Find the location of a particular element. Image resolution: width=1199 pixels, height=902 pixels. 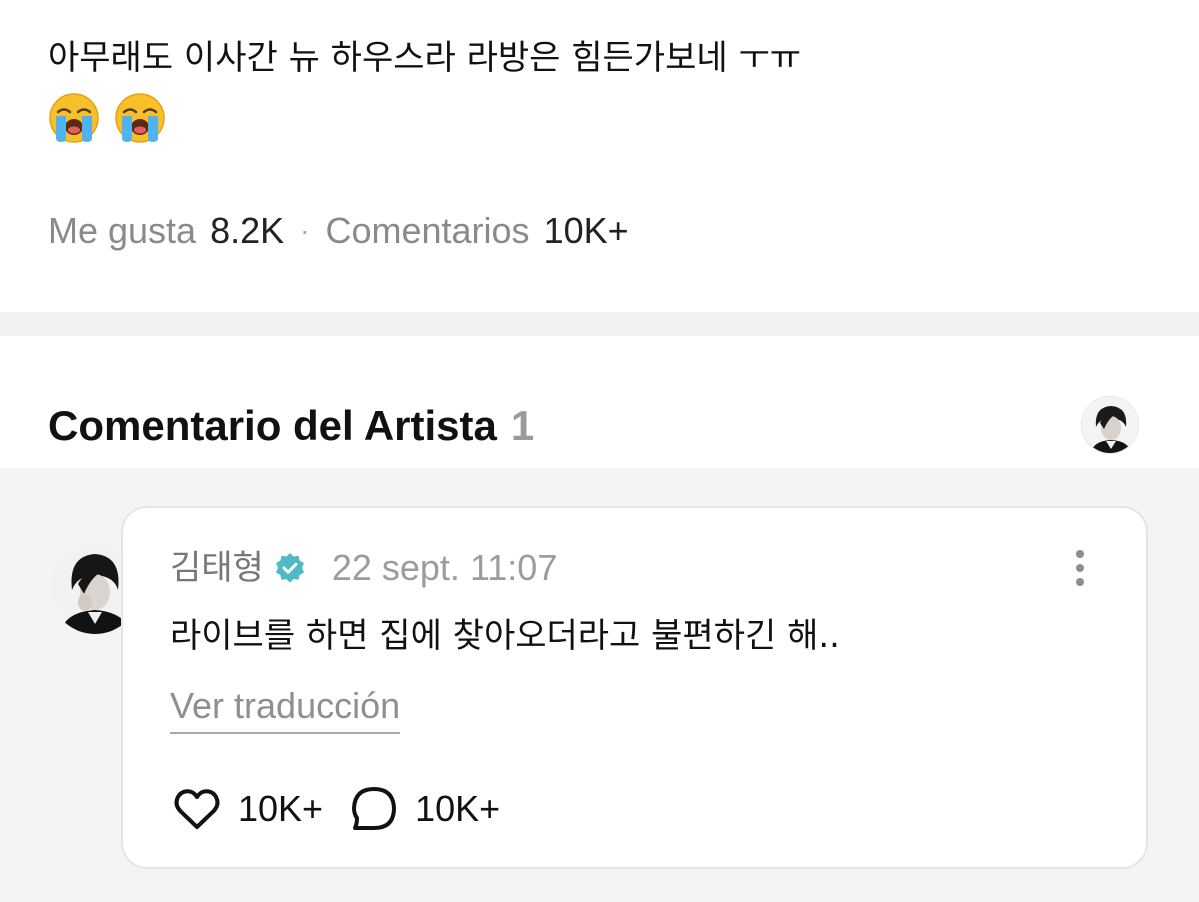

likes-label: Me gusta is located at coordinates (122, 231).